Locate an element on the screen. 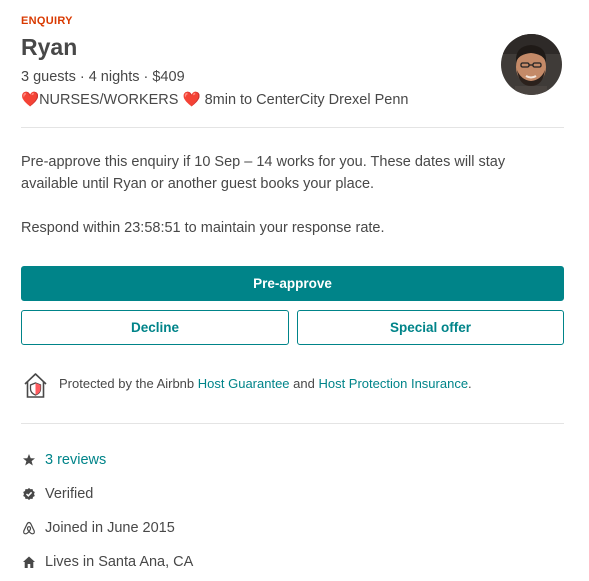 Image resolution: width=589 pixels, height=581 pixels. listing-name-part1: NURSES/WORKERS is located at coordinates (111, 100).